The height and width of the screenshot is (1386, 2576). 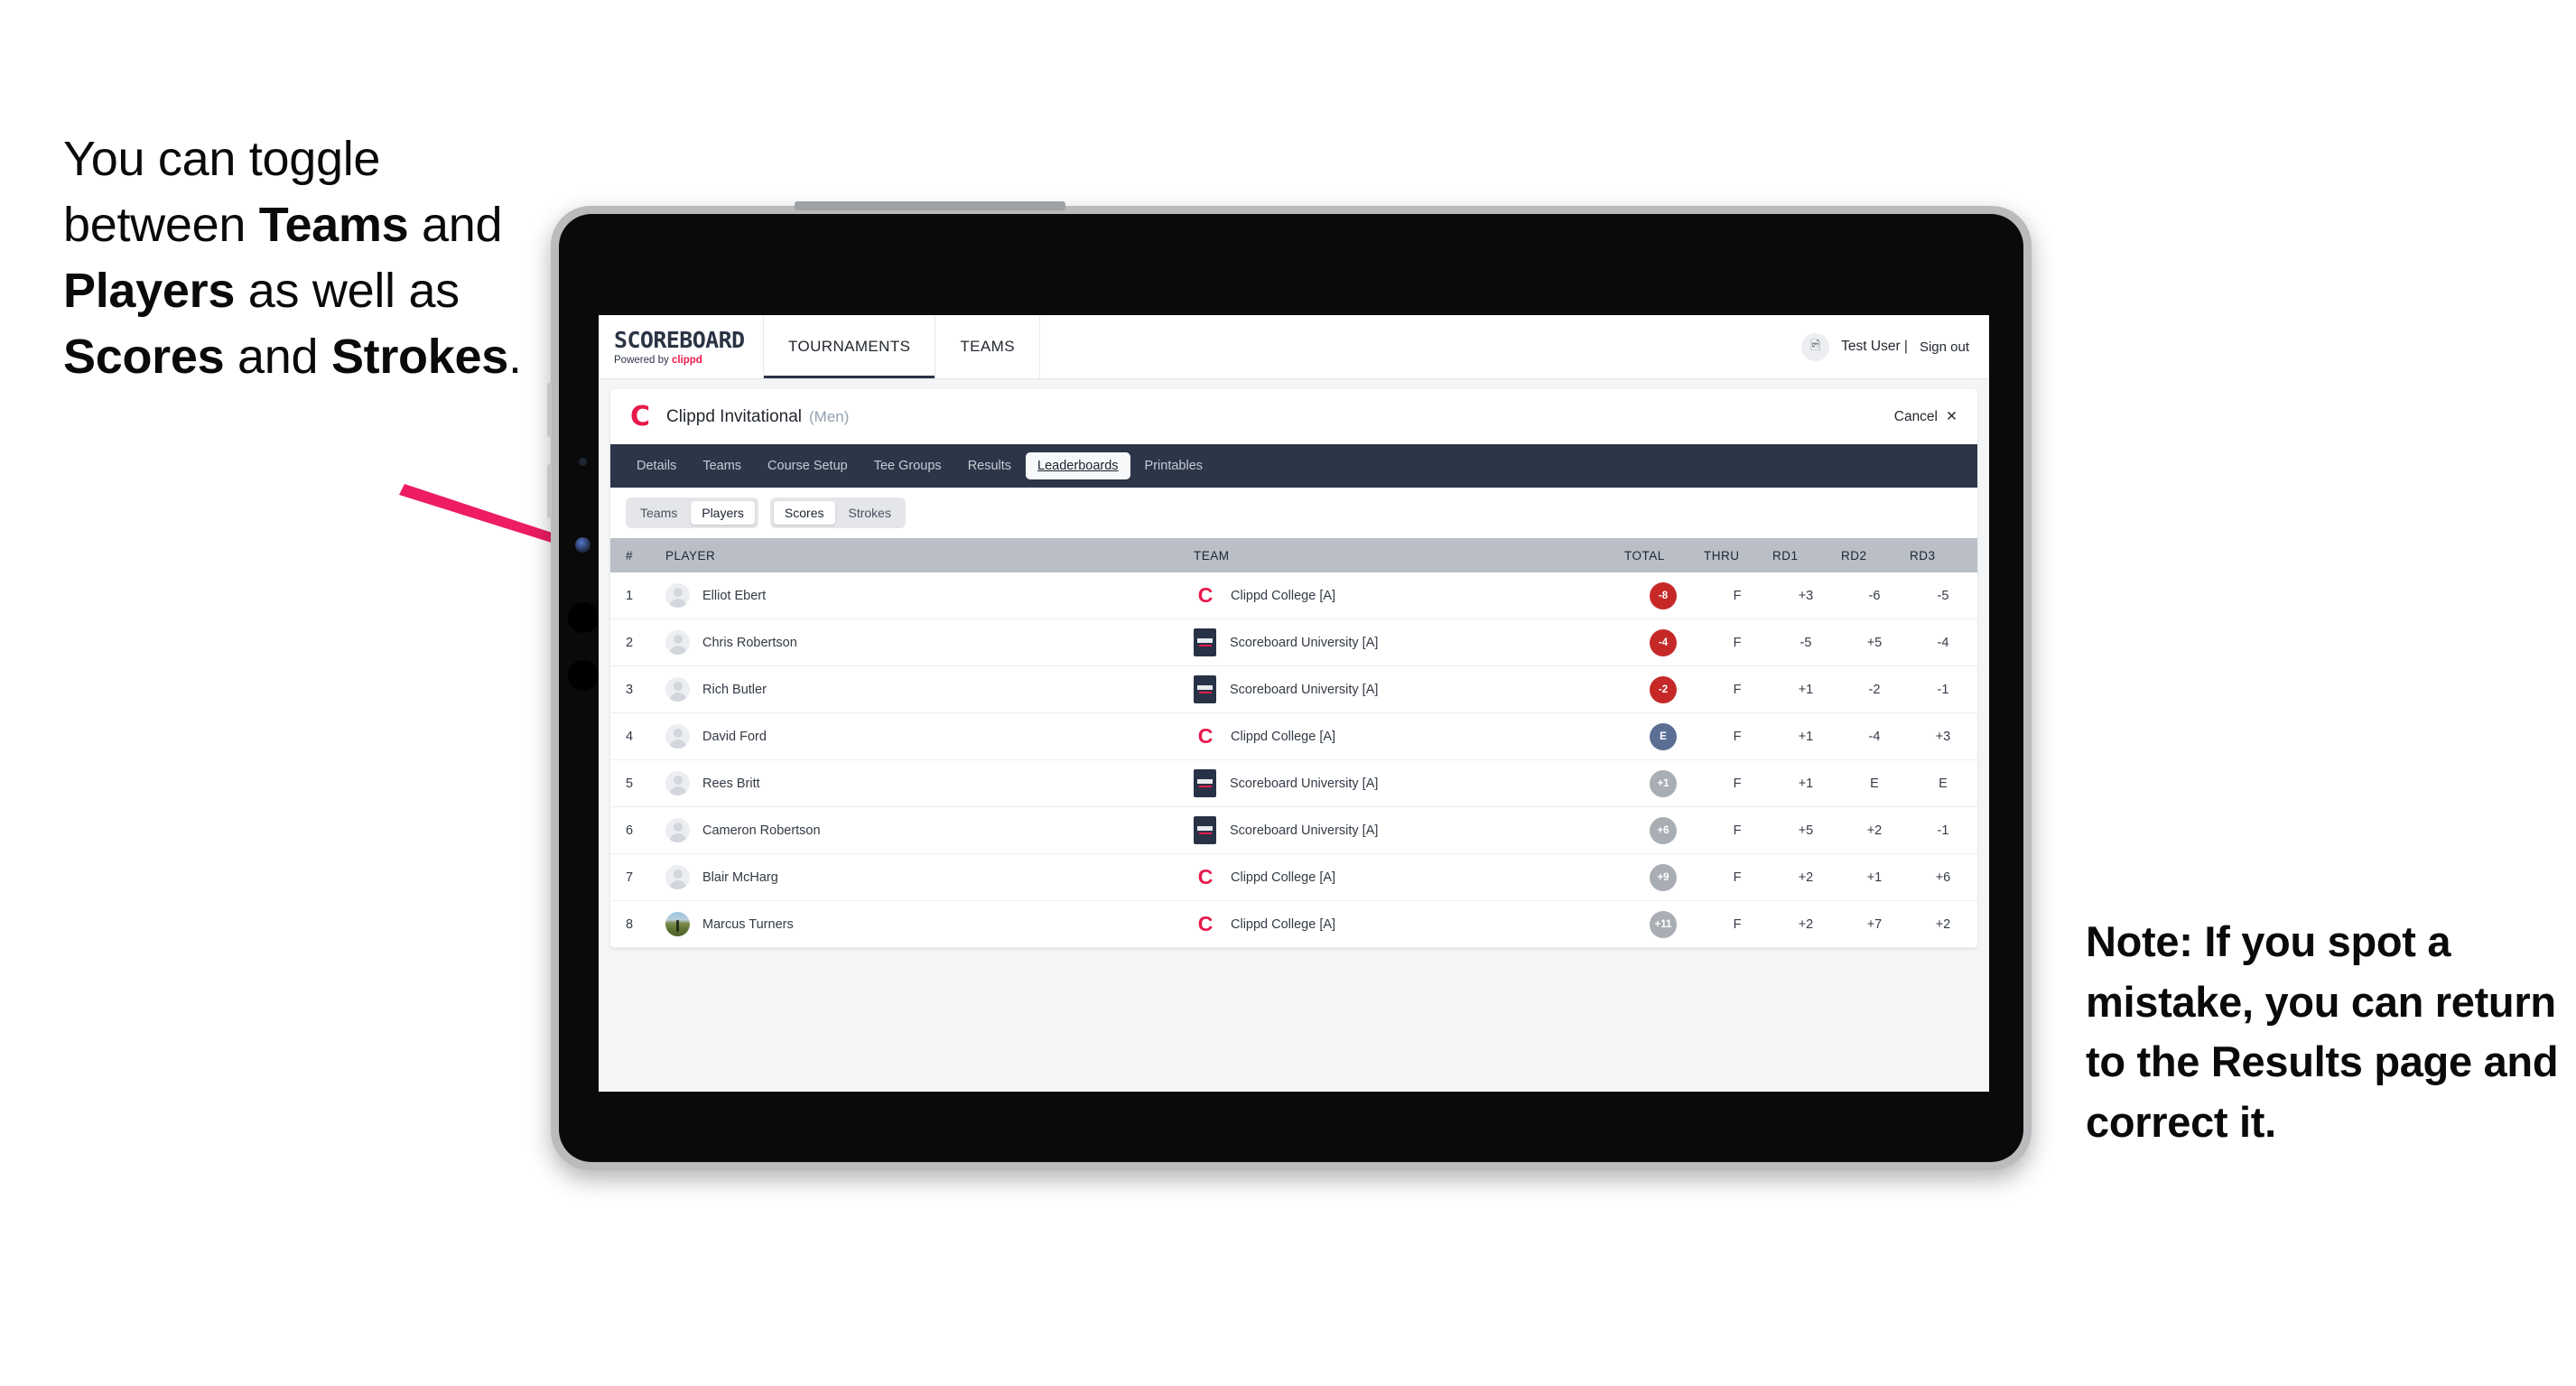 I want to click on scope-toggle-group: Teams Players, so click(x=692, y=513).